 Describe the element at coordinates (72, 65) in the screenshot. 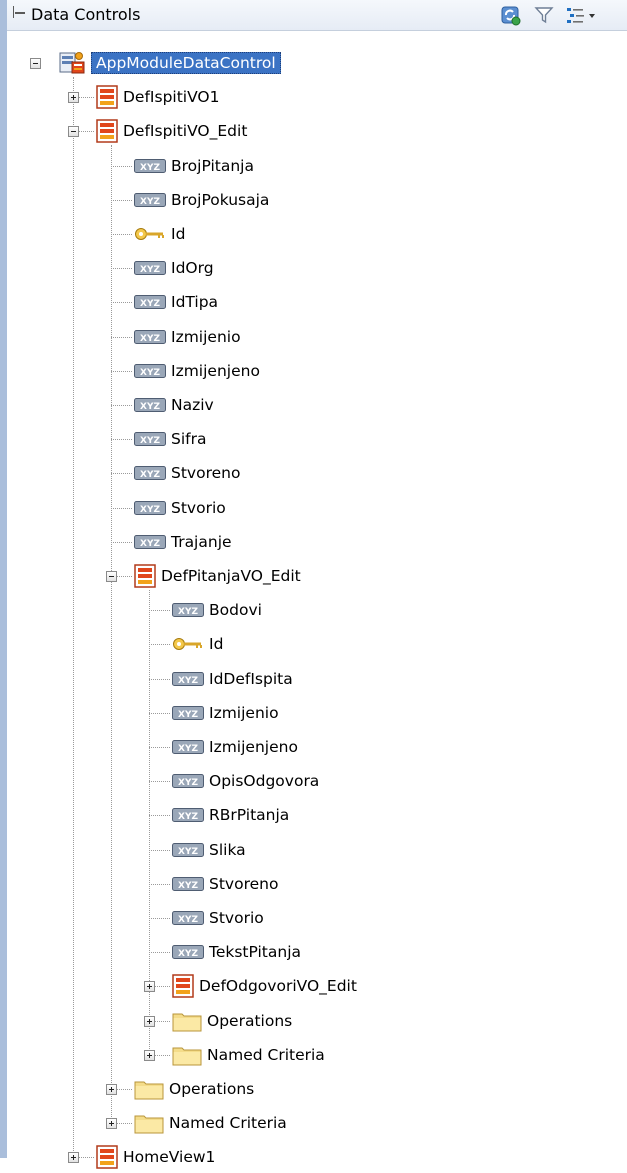

I see `app-module-icon` at that location.